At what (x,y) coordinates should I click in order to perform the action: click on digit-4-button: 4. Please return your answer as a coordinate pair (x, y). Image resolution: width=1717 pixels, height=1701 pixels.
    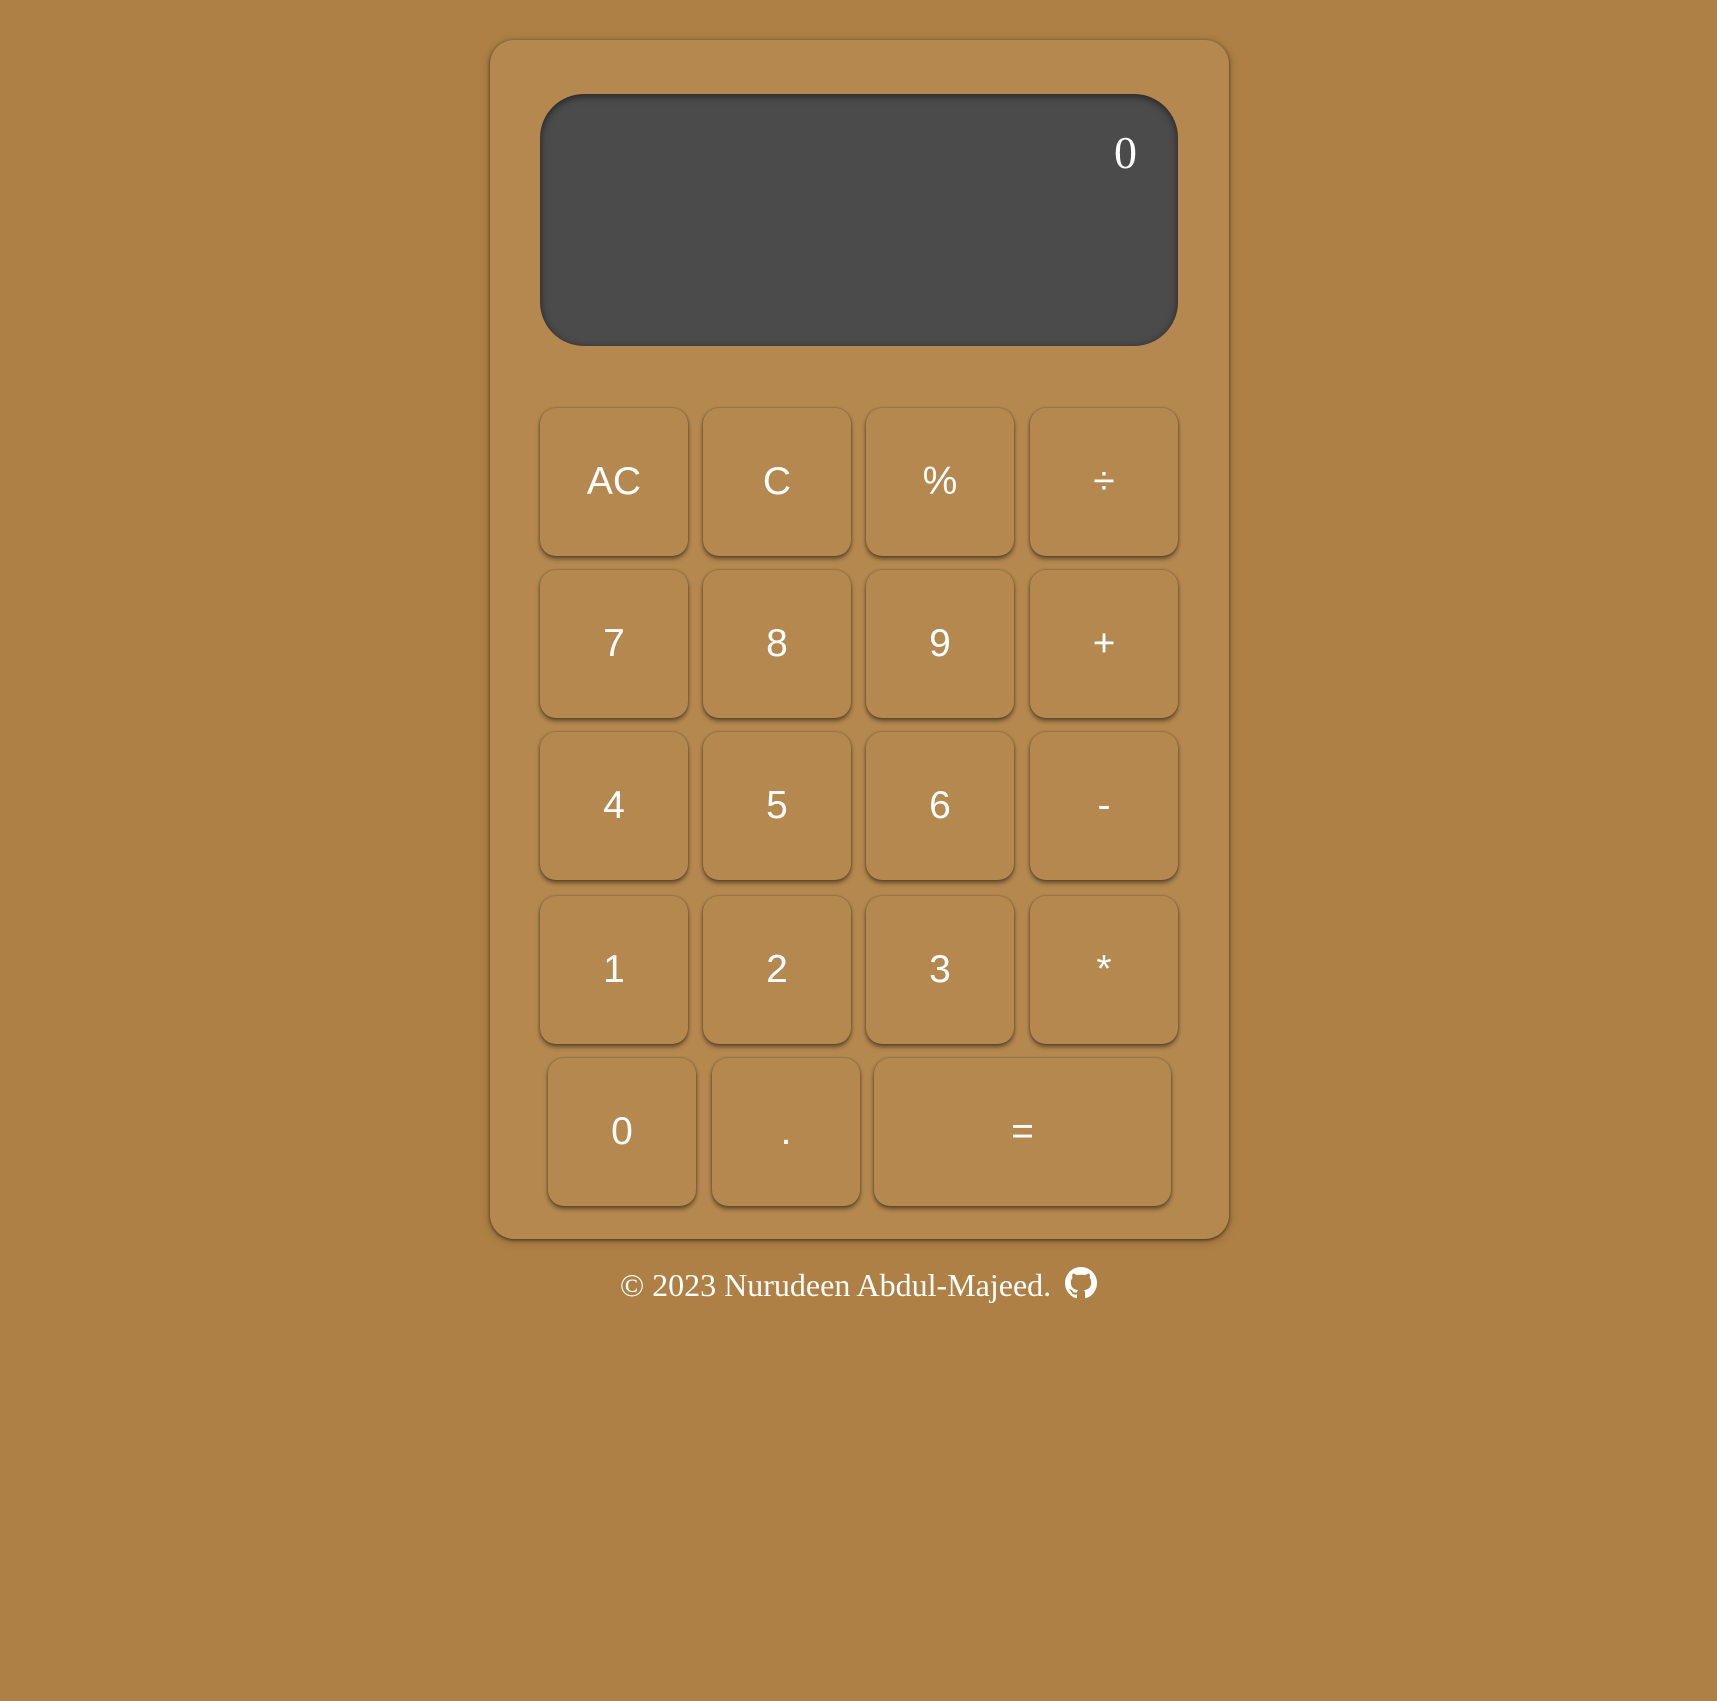
    Looking at the image, I should click on (614, 806).